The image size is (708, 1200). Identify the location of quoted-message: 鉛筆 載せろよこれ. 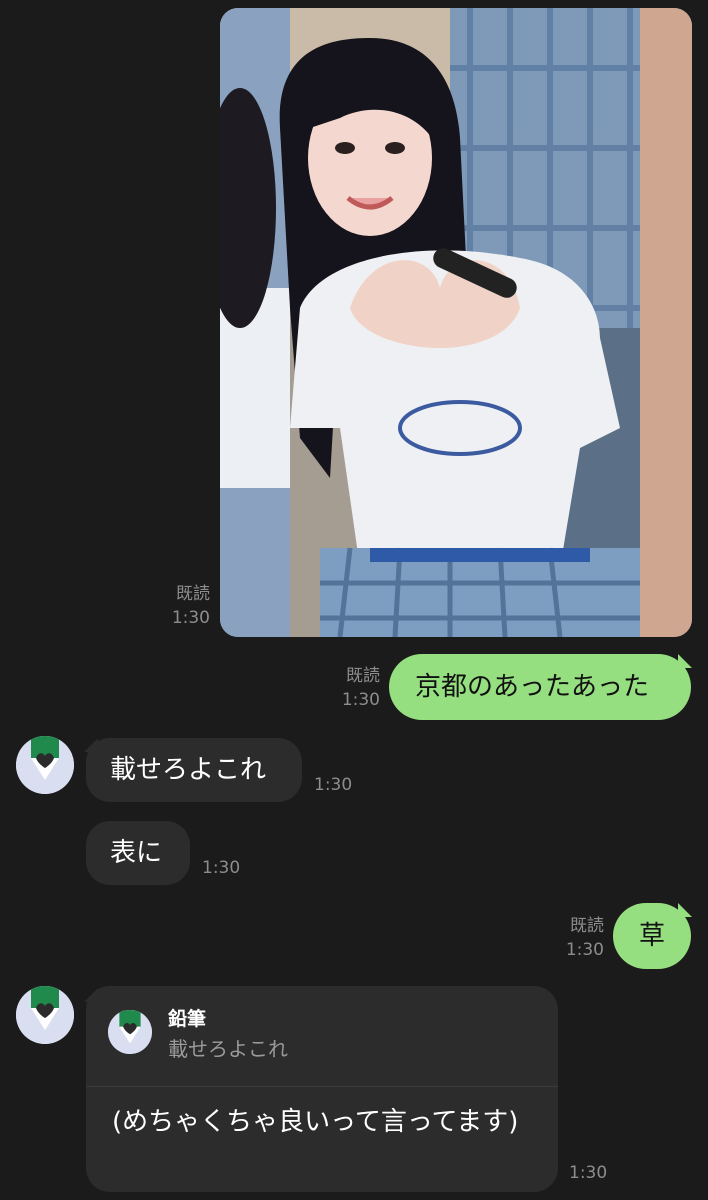
(322, 1036).